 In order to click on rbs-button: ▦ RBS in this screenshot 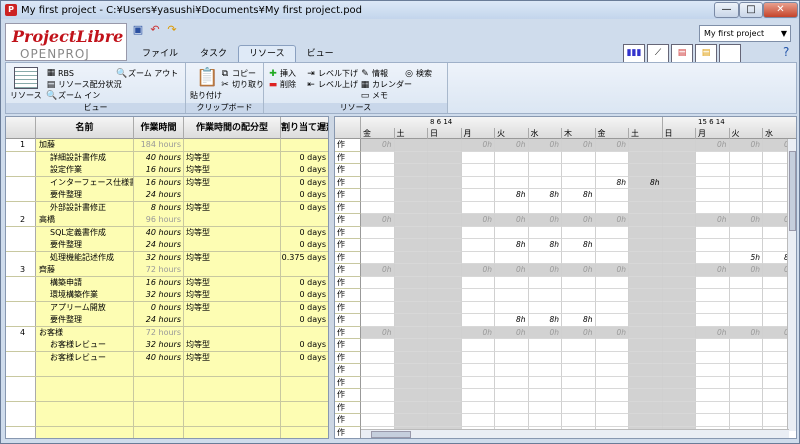, I will do `click(60, 73)`.